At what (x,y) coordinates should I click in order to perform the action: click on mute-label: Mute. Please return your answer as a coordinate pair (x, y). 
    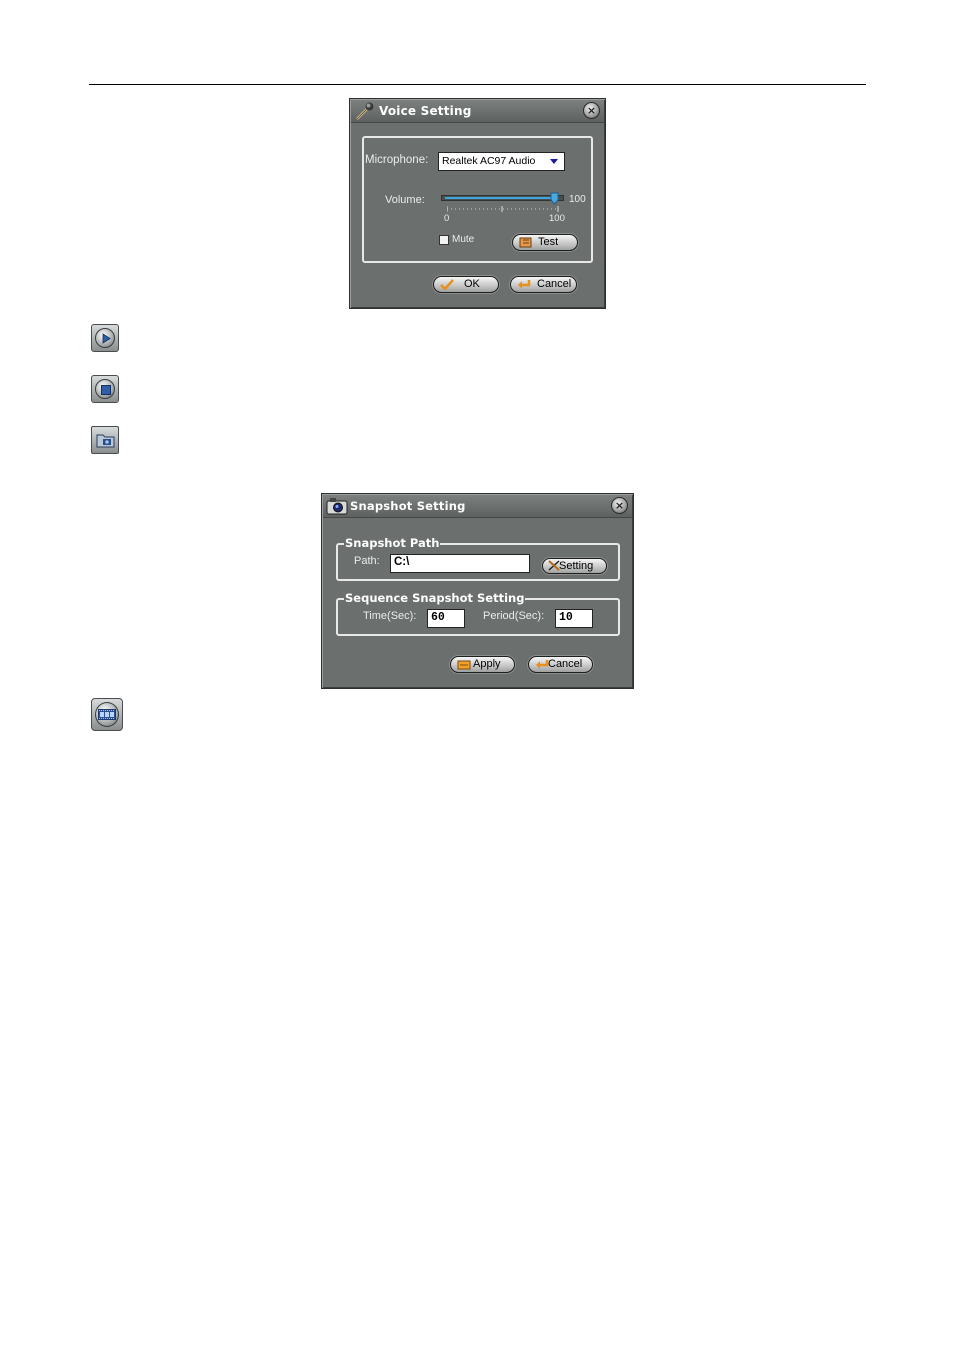
    Looking at the image, I should click on (463, 239).